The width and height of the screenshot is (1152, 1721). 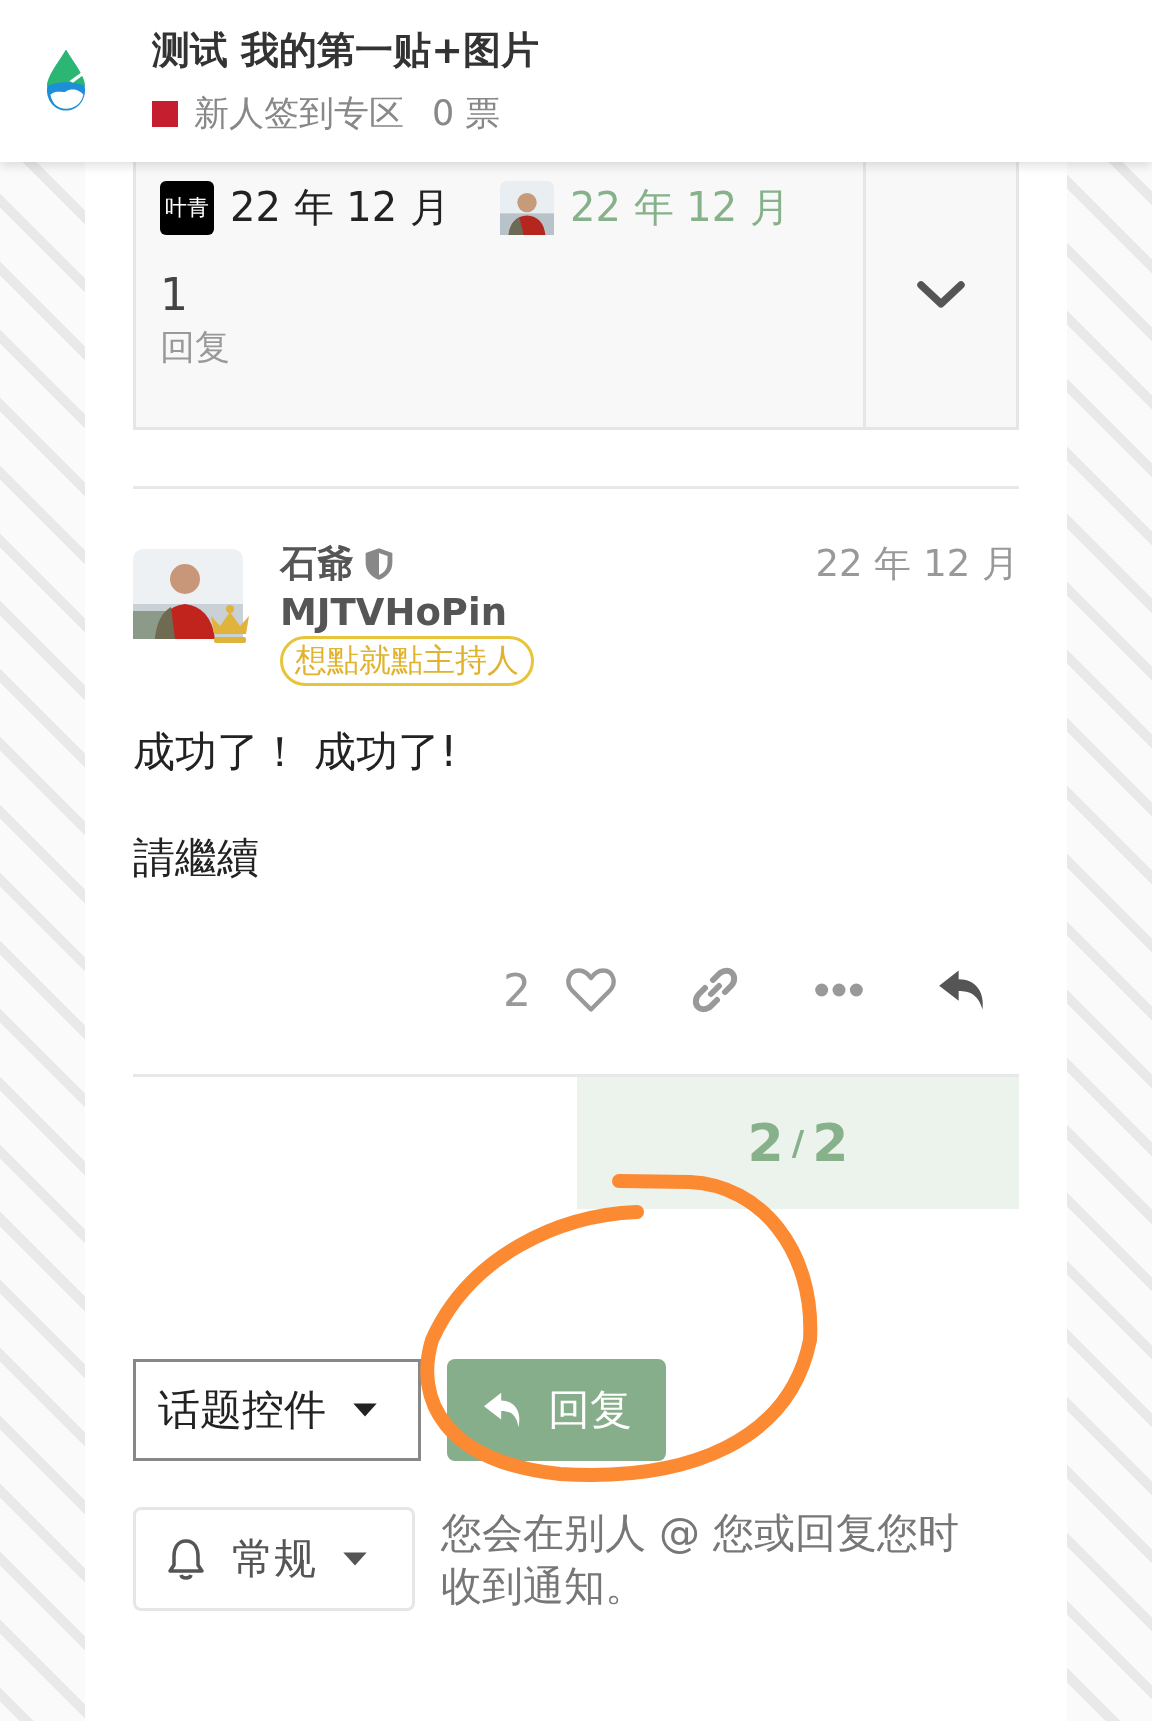 I want to click on topic-title: 测试 我的第一贴+图片, so click(x=346, y=50).